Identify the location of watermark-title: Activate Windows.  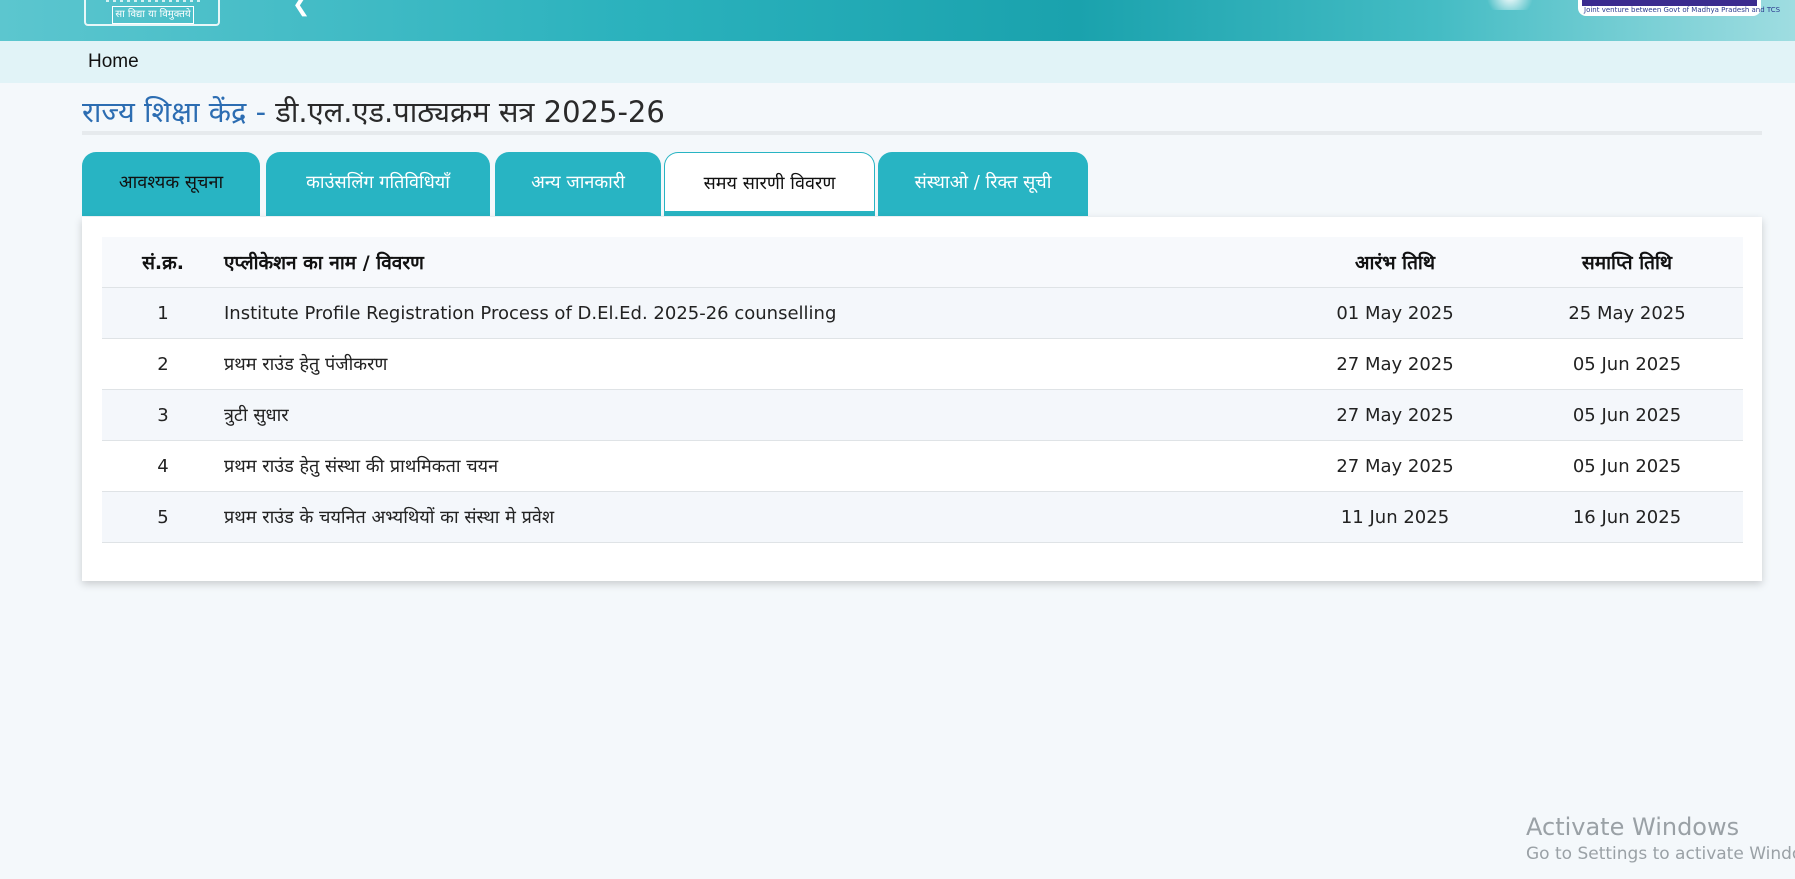
(1633, 827).